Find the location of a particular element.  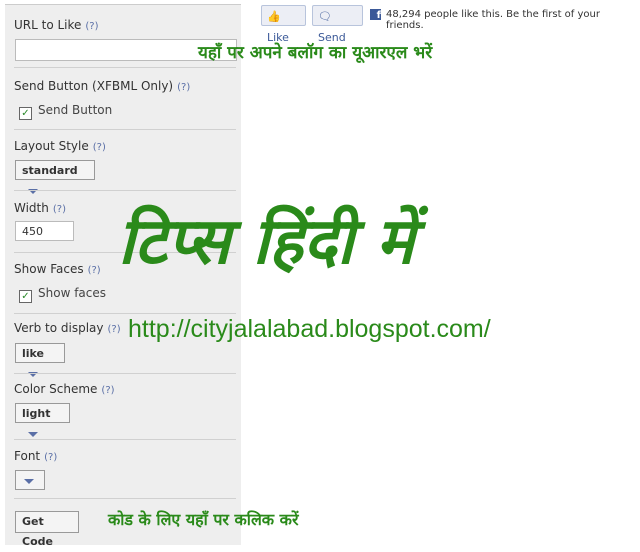

faces-checkbox: ✓ Show faces is located at coordinates (62, 294).